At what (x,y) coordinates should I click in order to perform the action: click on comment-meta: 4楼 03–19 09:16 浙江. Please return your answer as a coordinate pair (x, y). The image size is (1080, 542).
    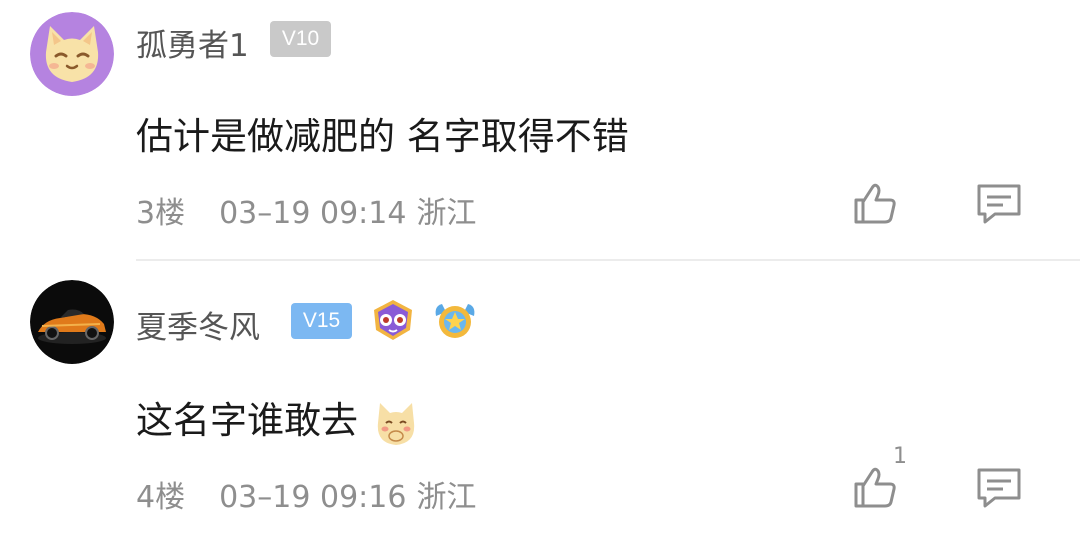
    Looking at the image, I should click on (323, 494).